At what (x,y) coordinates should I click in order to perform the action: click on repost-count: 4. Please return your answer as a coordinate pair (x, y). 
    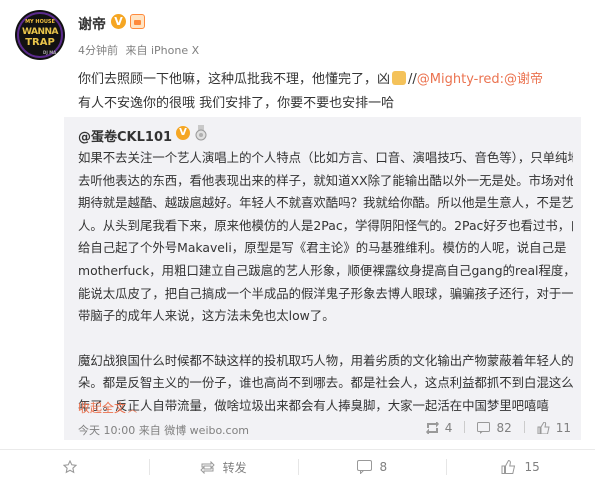
    Looking at the image, I should click on (448, 428).